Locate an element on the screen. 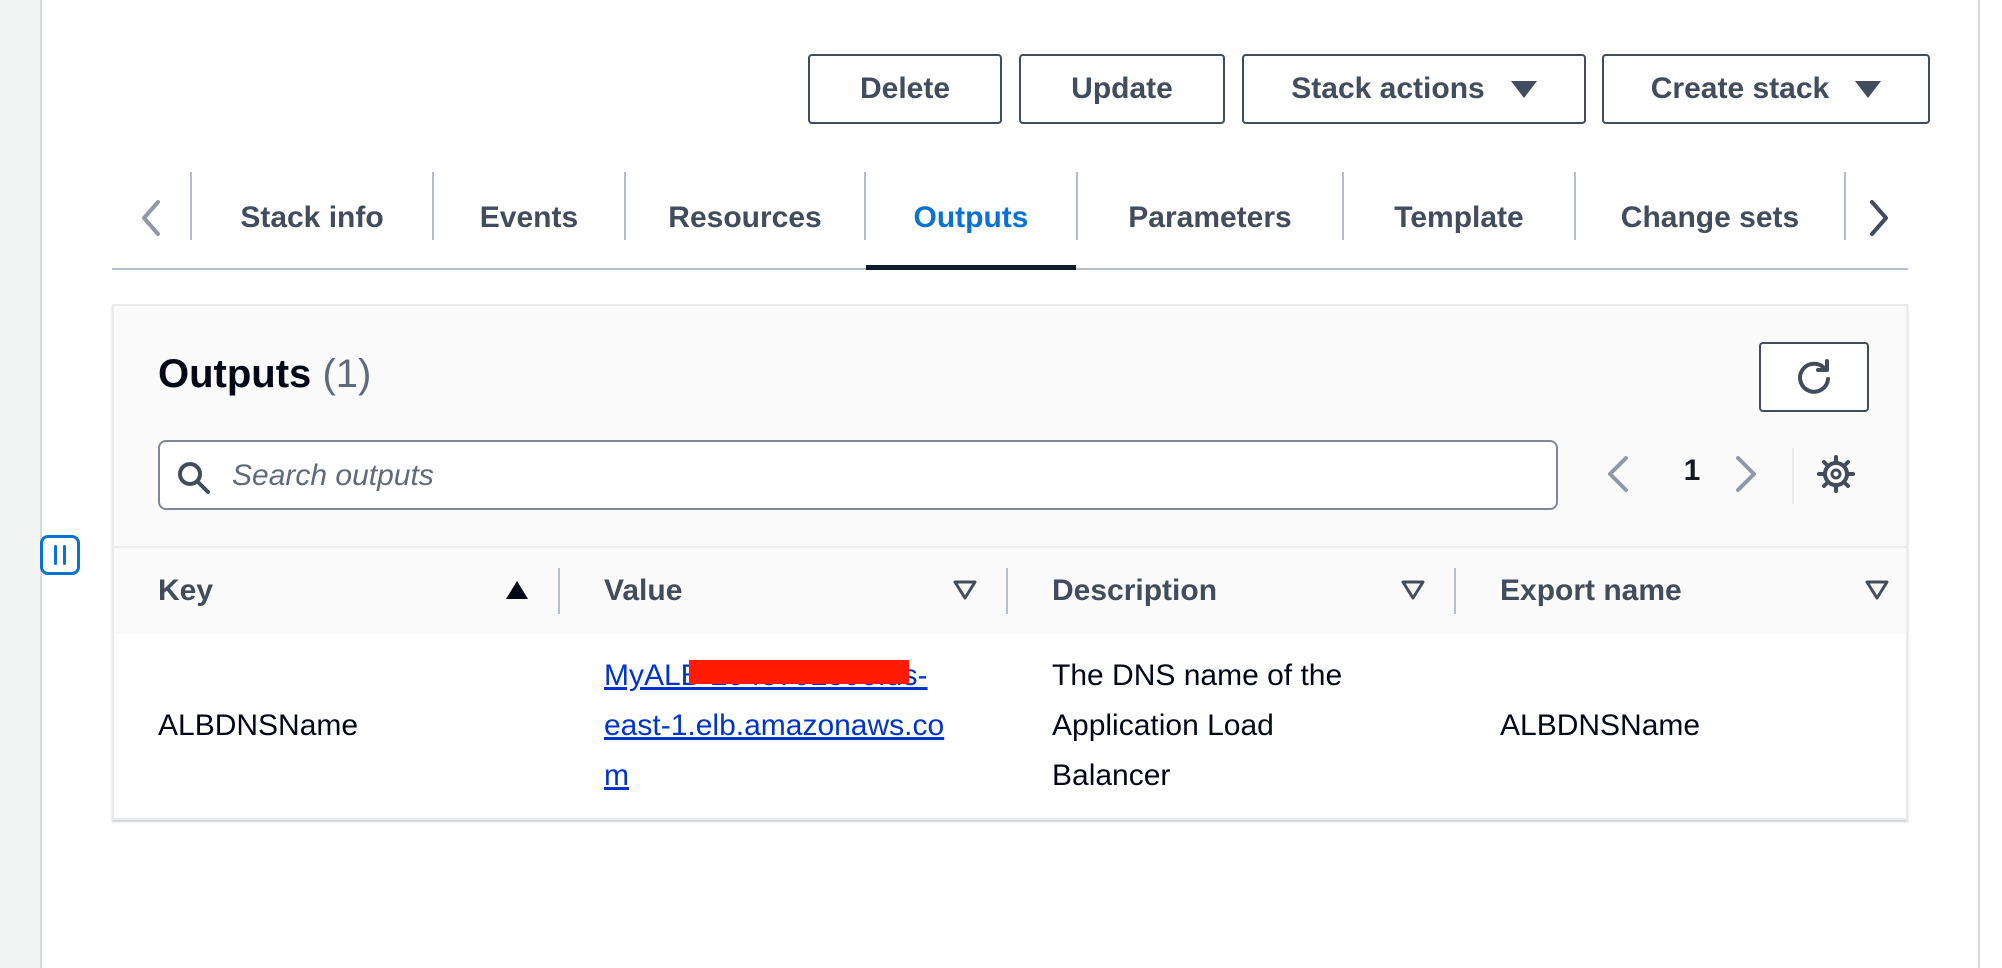  stack-actions-button: Stack actions is located at coordinates (1414, 89).